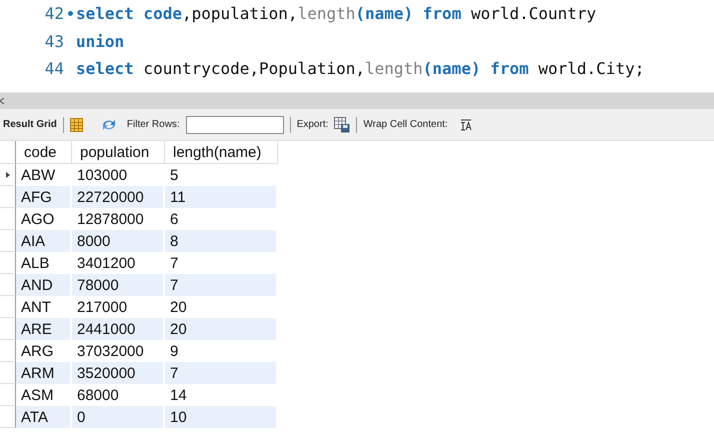 The image size is (714, 438). What do you see at coordinates (54, 68) in the screenshot?
I see `line-number: 44` at bounding box center [54, 68].